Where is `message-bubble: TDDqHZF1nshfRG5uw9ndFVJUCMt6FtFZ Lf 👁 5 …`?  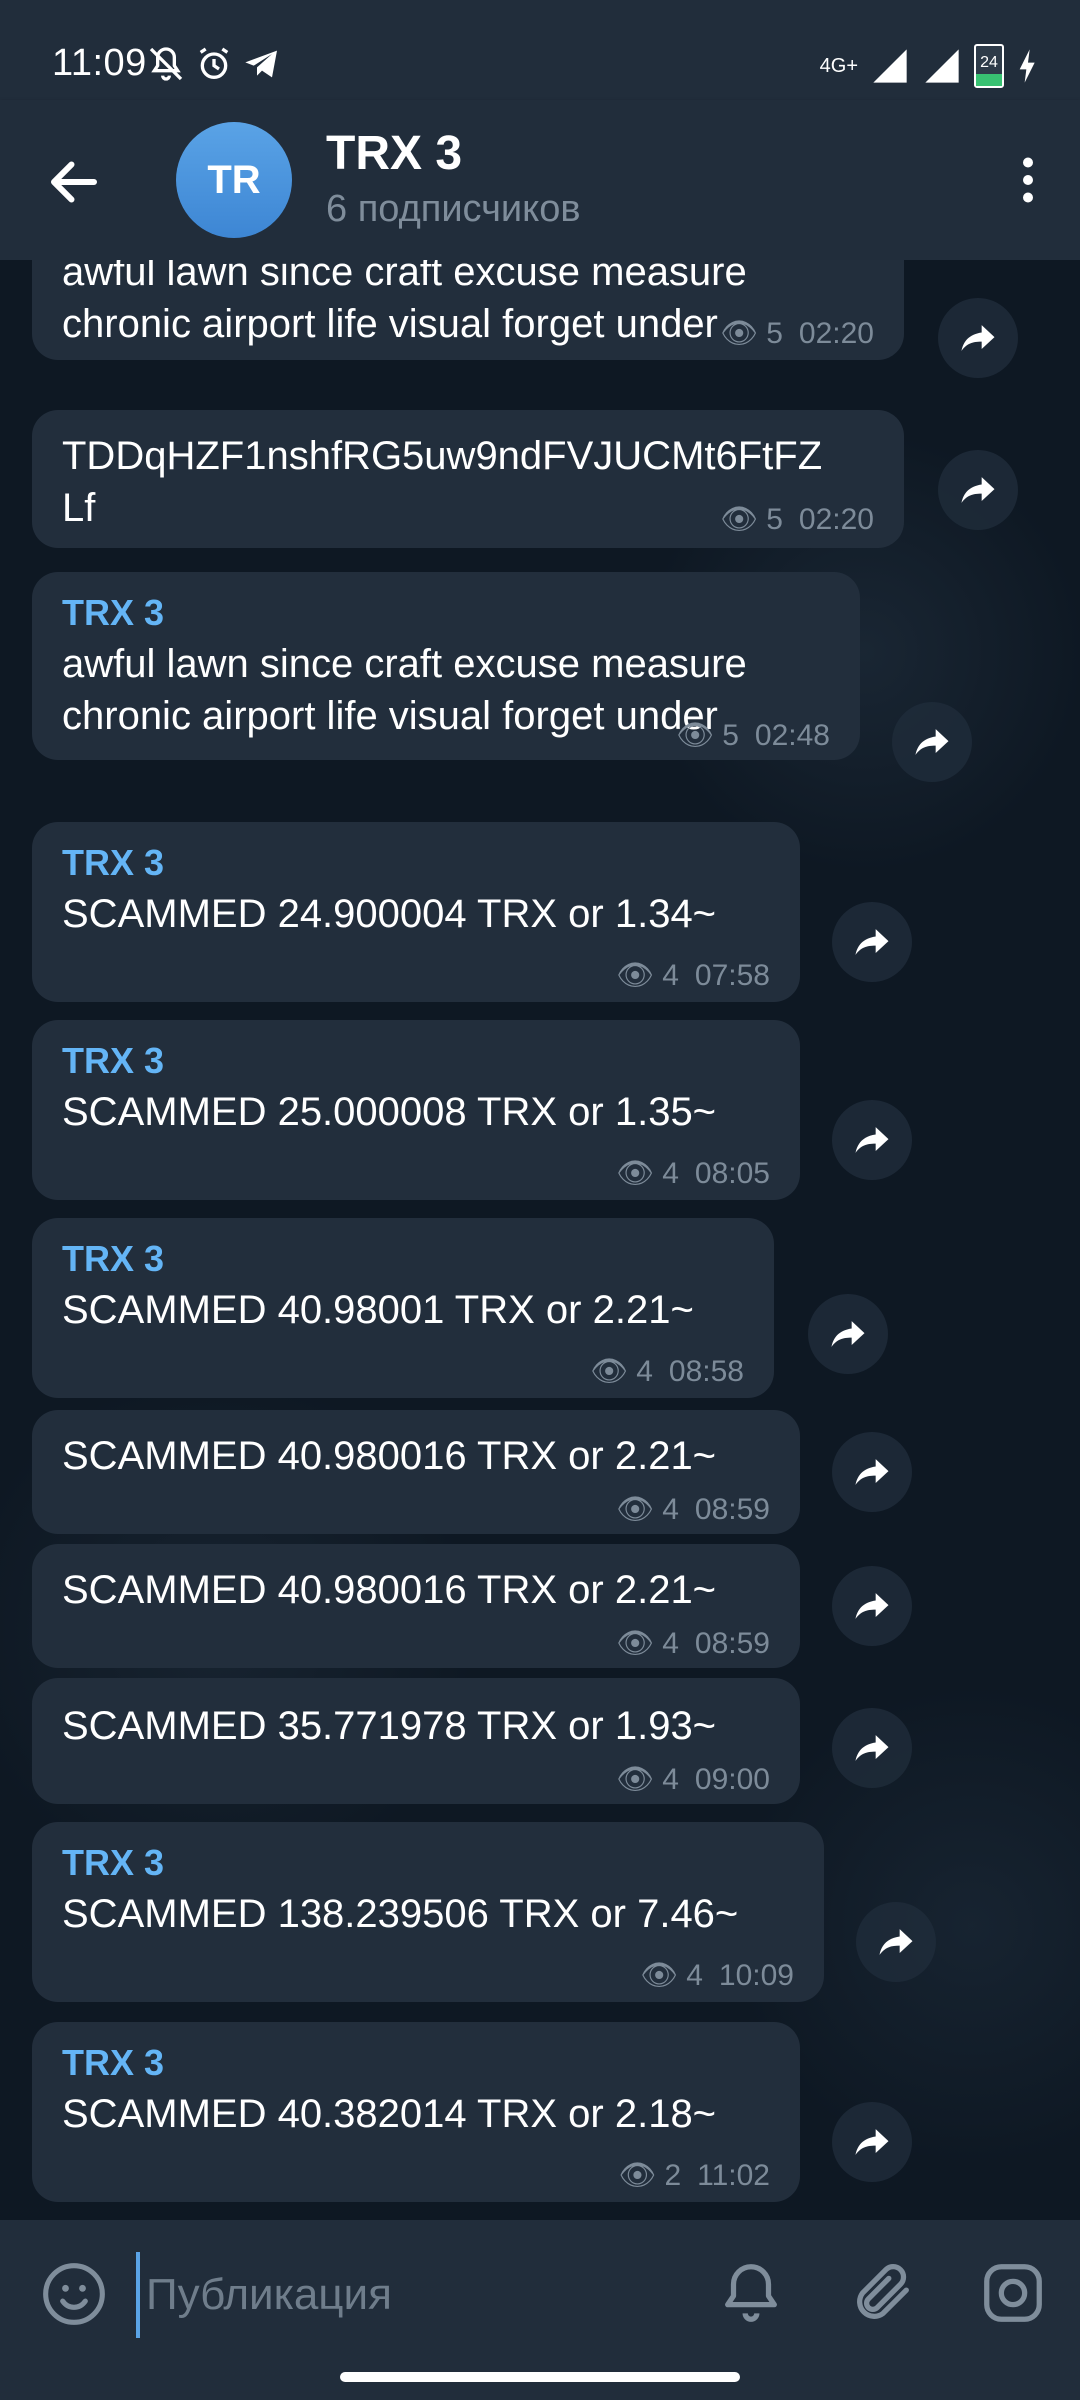 message-bubble: TDDqHZF1nshfRG5uw9ndFVJUCMt6FtFZ Lf 👁 5 … is located at coordinates (468, 479).